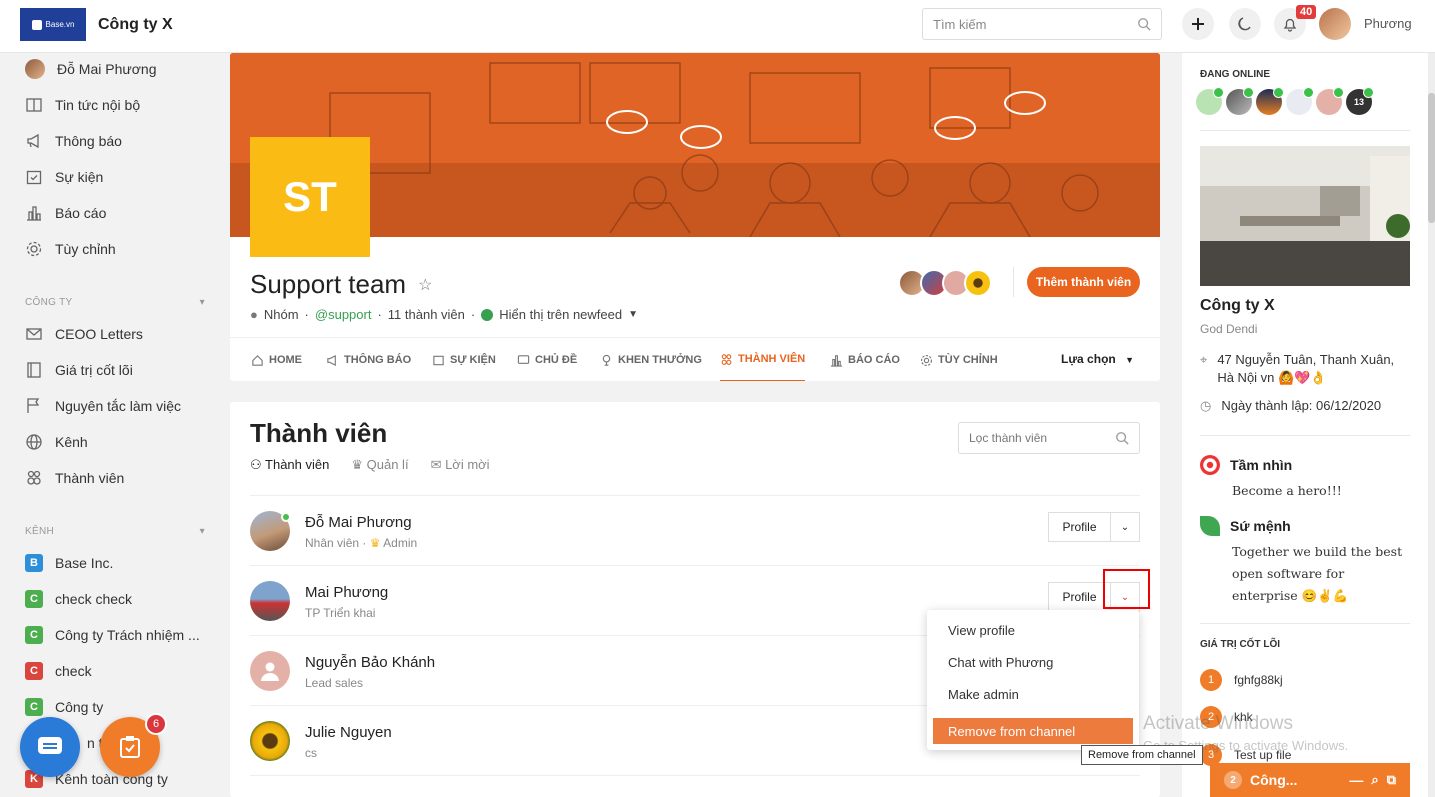 The height and width of the screenshot is (797, 1435). What do you see at coordinates (289, 465) in the screenshot?
I see `subtab-members: ⚇ Thành viên` at bounding box center [289, 465].